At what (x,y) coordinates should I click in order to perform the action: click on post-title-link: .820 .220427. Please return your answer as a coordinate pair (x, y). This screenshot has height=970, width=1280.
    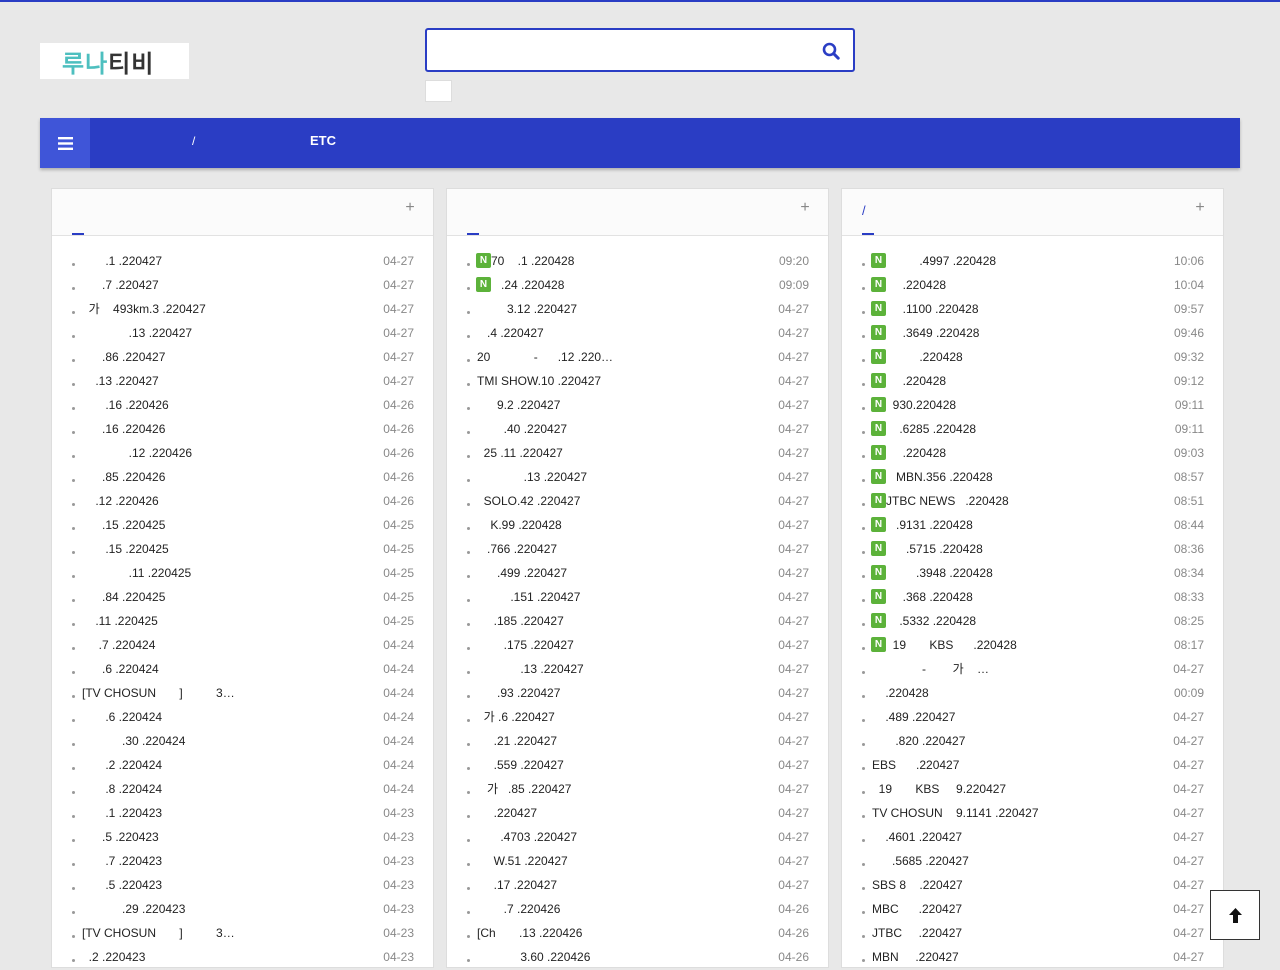
    Looking at the image, I should click on (1022, 741).